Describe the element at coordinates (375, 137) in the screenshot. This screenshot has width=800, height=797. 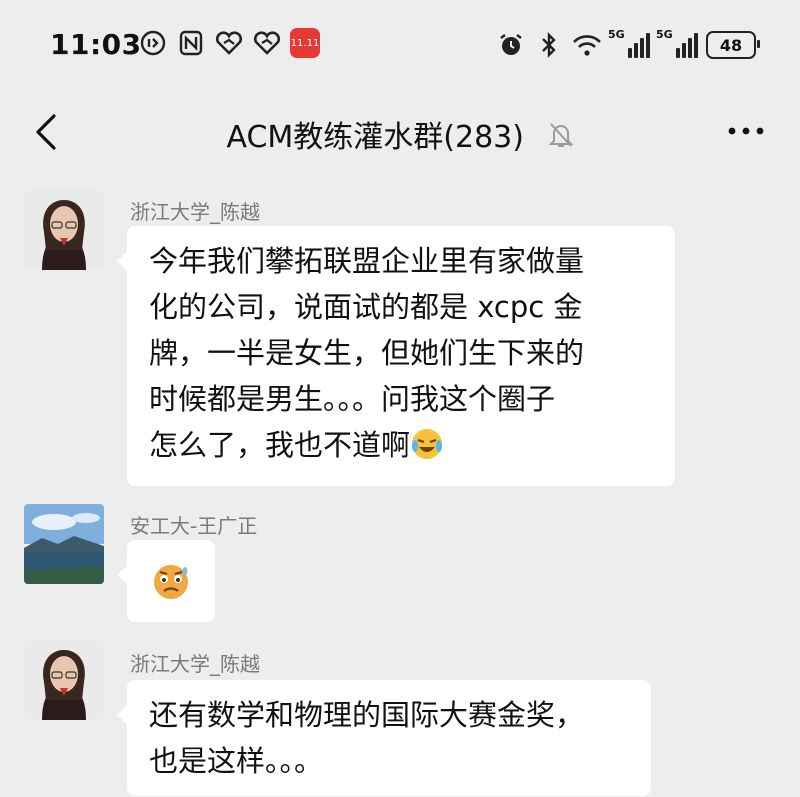
I see `chat-title: ACM教练灌水群(283)` at that location.